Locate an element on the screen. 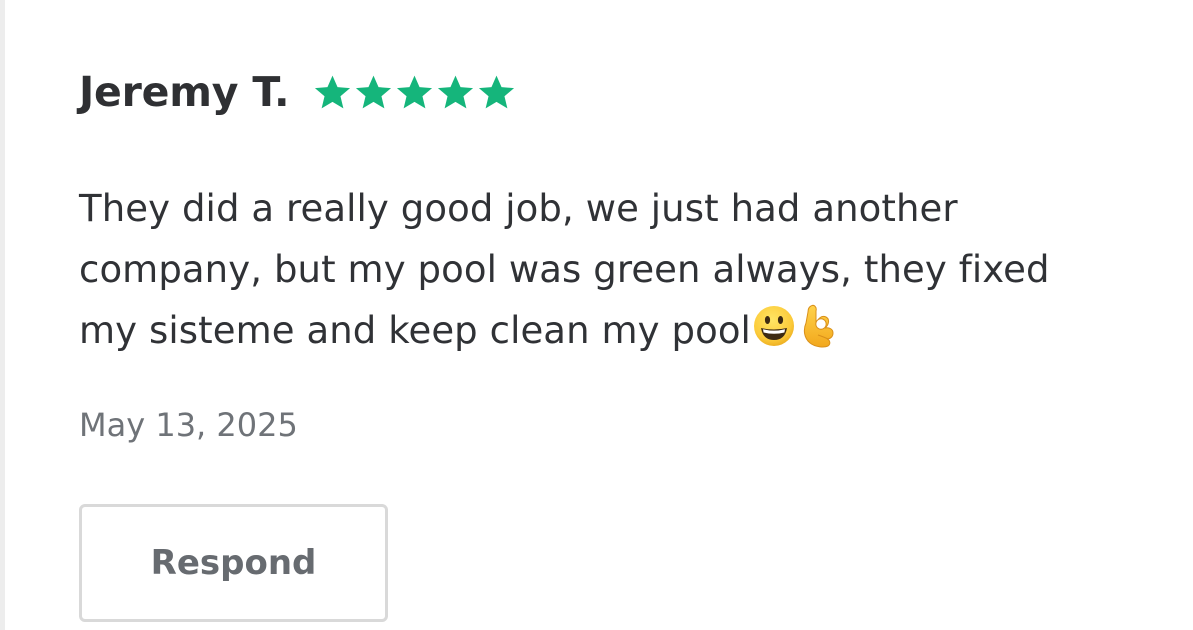 The image size is (1193, 630). grinning-face-emoji-icon is located at coordinates (774, 326).